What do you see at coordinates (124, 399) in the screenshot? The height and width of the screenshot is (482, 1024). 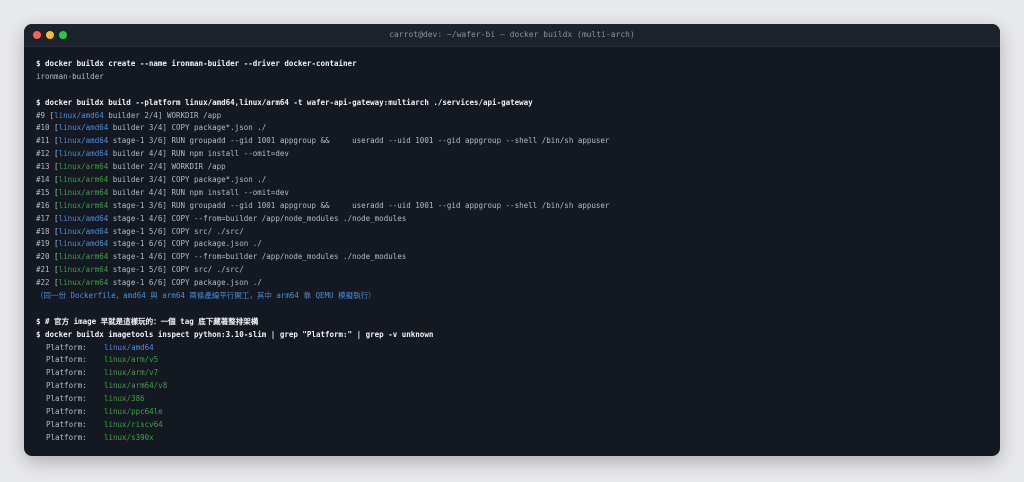 I see `platform-value: linux/386` at bounding box center [124, 399].